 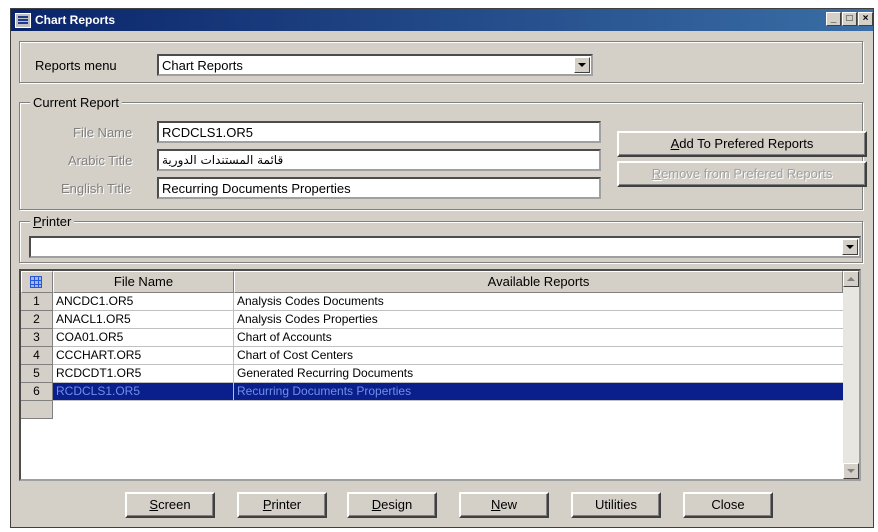 What do you see at coordinates (56, 221) in the screenshot?
I see `printer-group-label-text: rinter` at bounding box center [56, 221].